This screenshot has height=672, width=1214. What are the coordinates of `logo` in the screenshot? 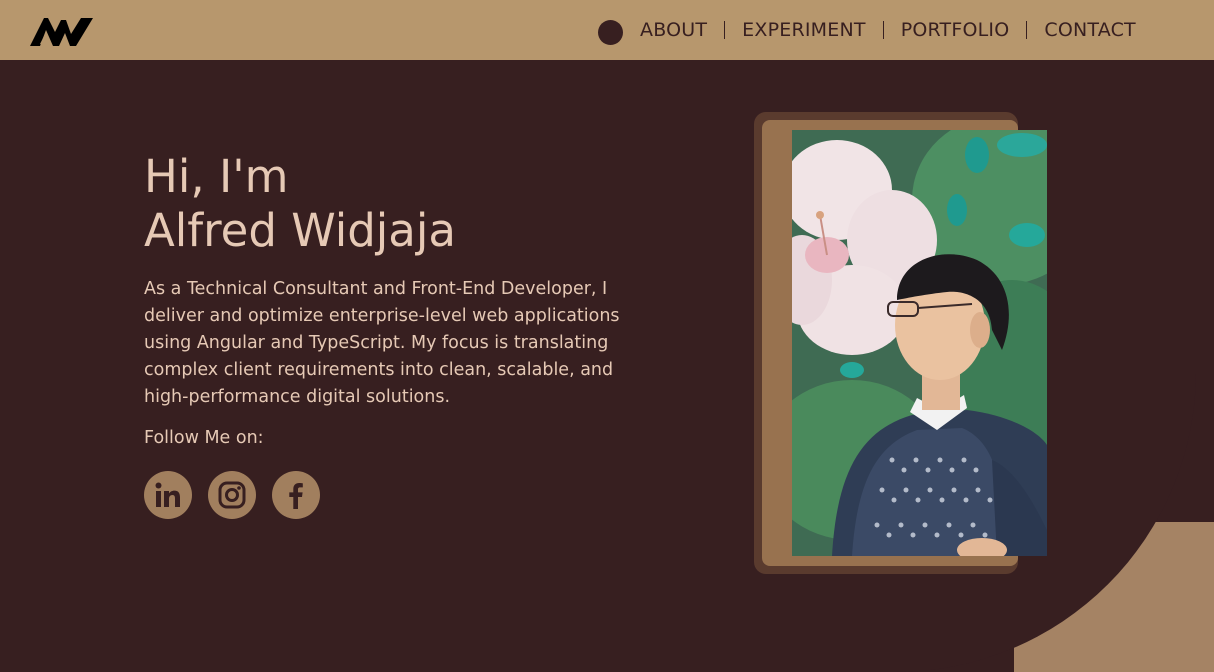 It's located at (62, 32).